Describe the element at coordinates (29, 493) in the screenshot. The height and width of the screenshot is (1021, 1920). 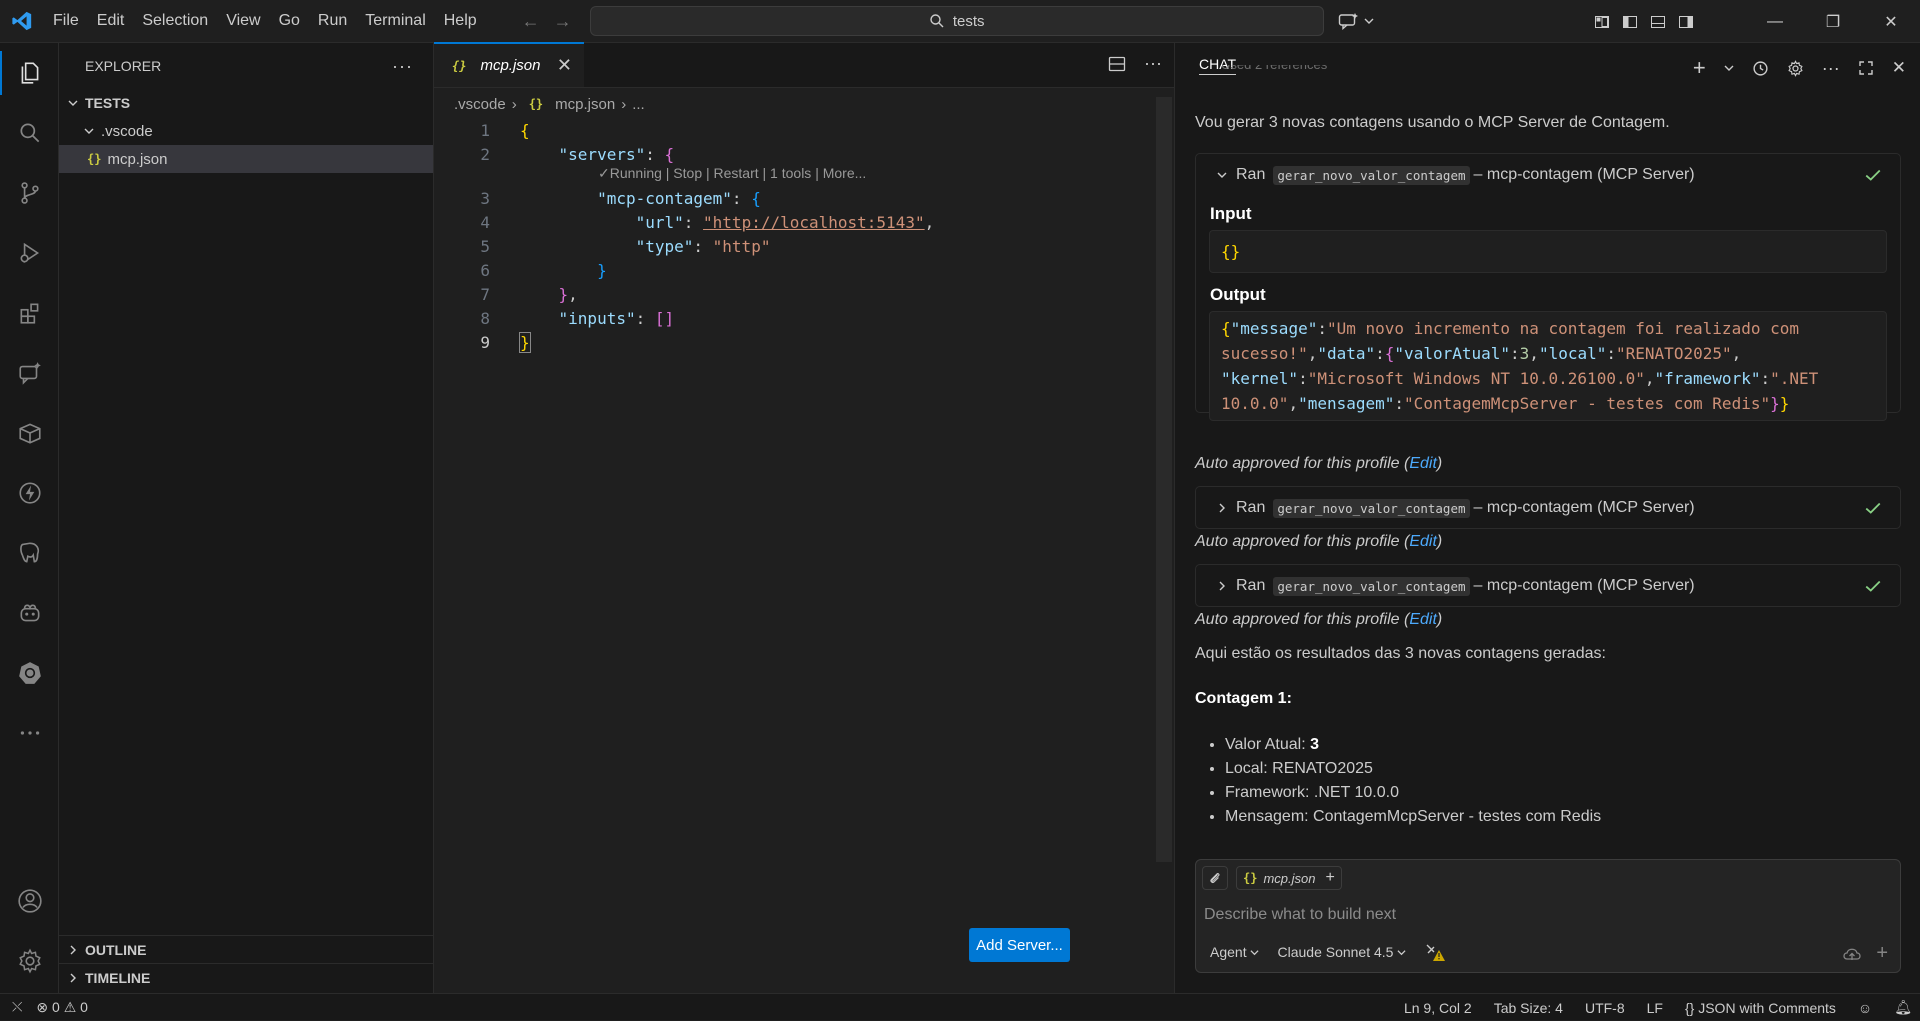
I see `lightning-icon` at that location.